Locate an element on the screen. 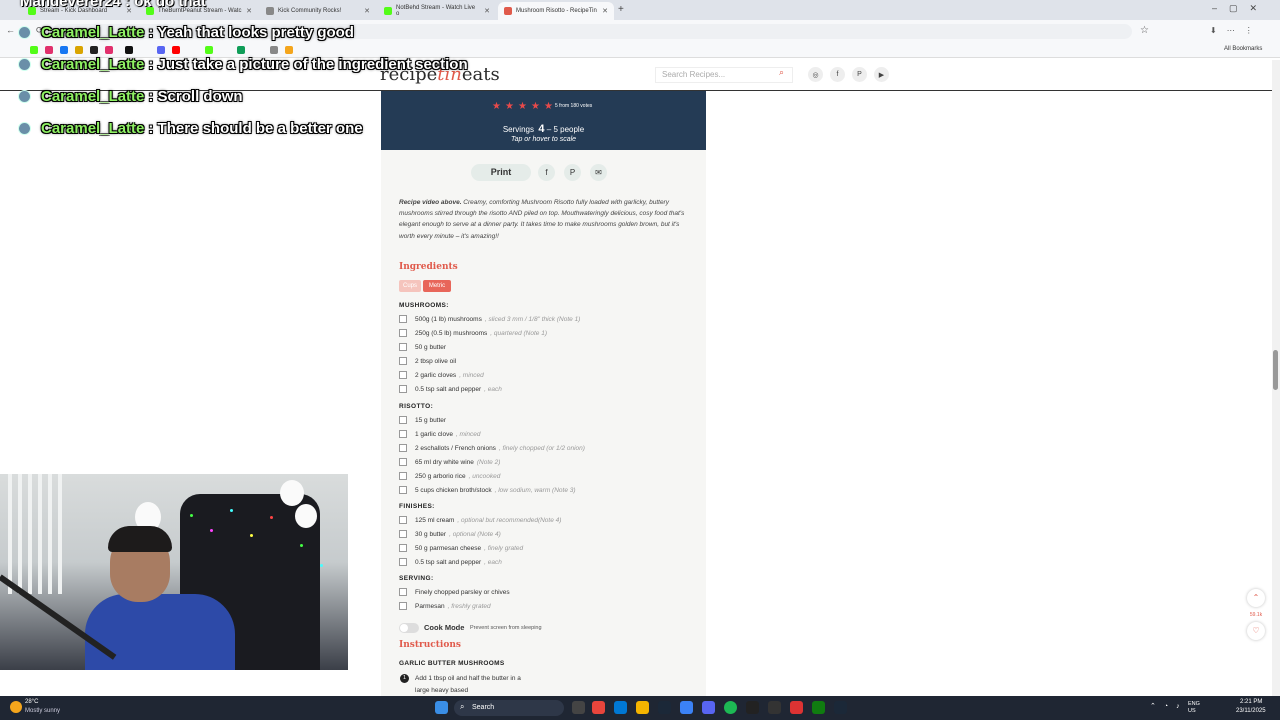 The image size is (1280, 720). taskbar-search: Search is located at coordinates (509, 708).